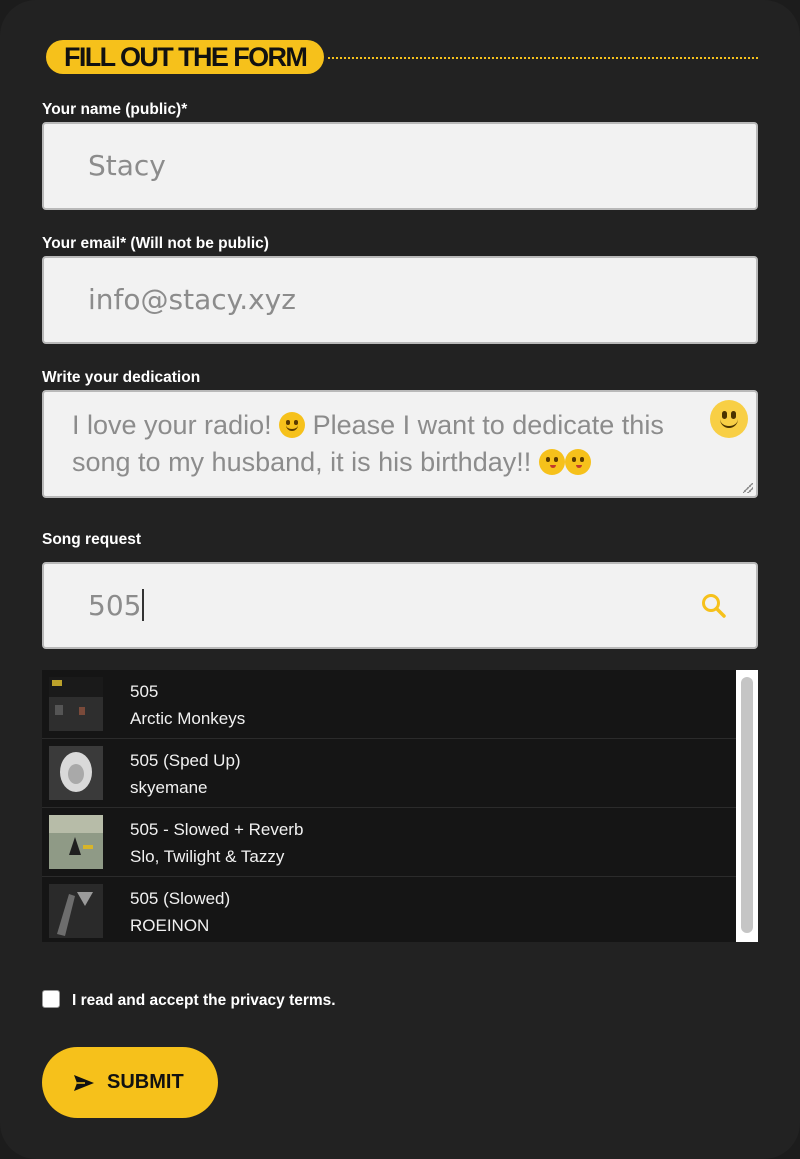 The image size is (800, 1159). I want to click on email-input: info@stacy.xyz, so click(400, 300).